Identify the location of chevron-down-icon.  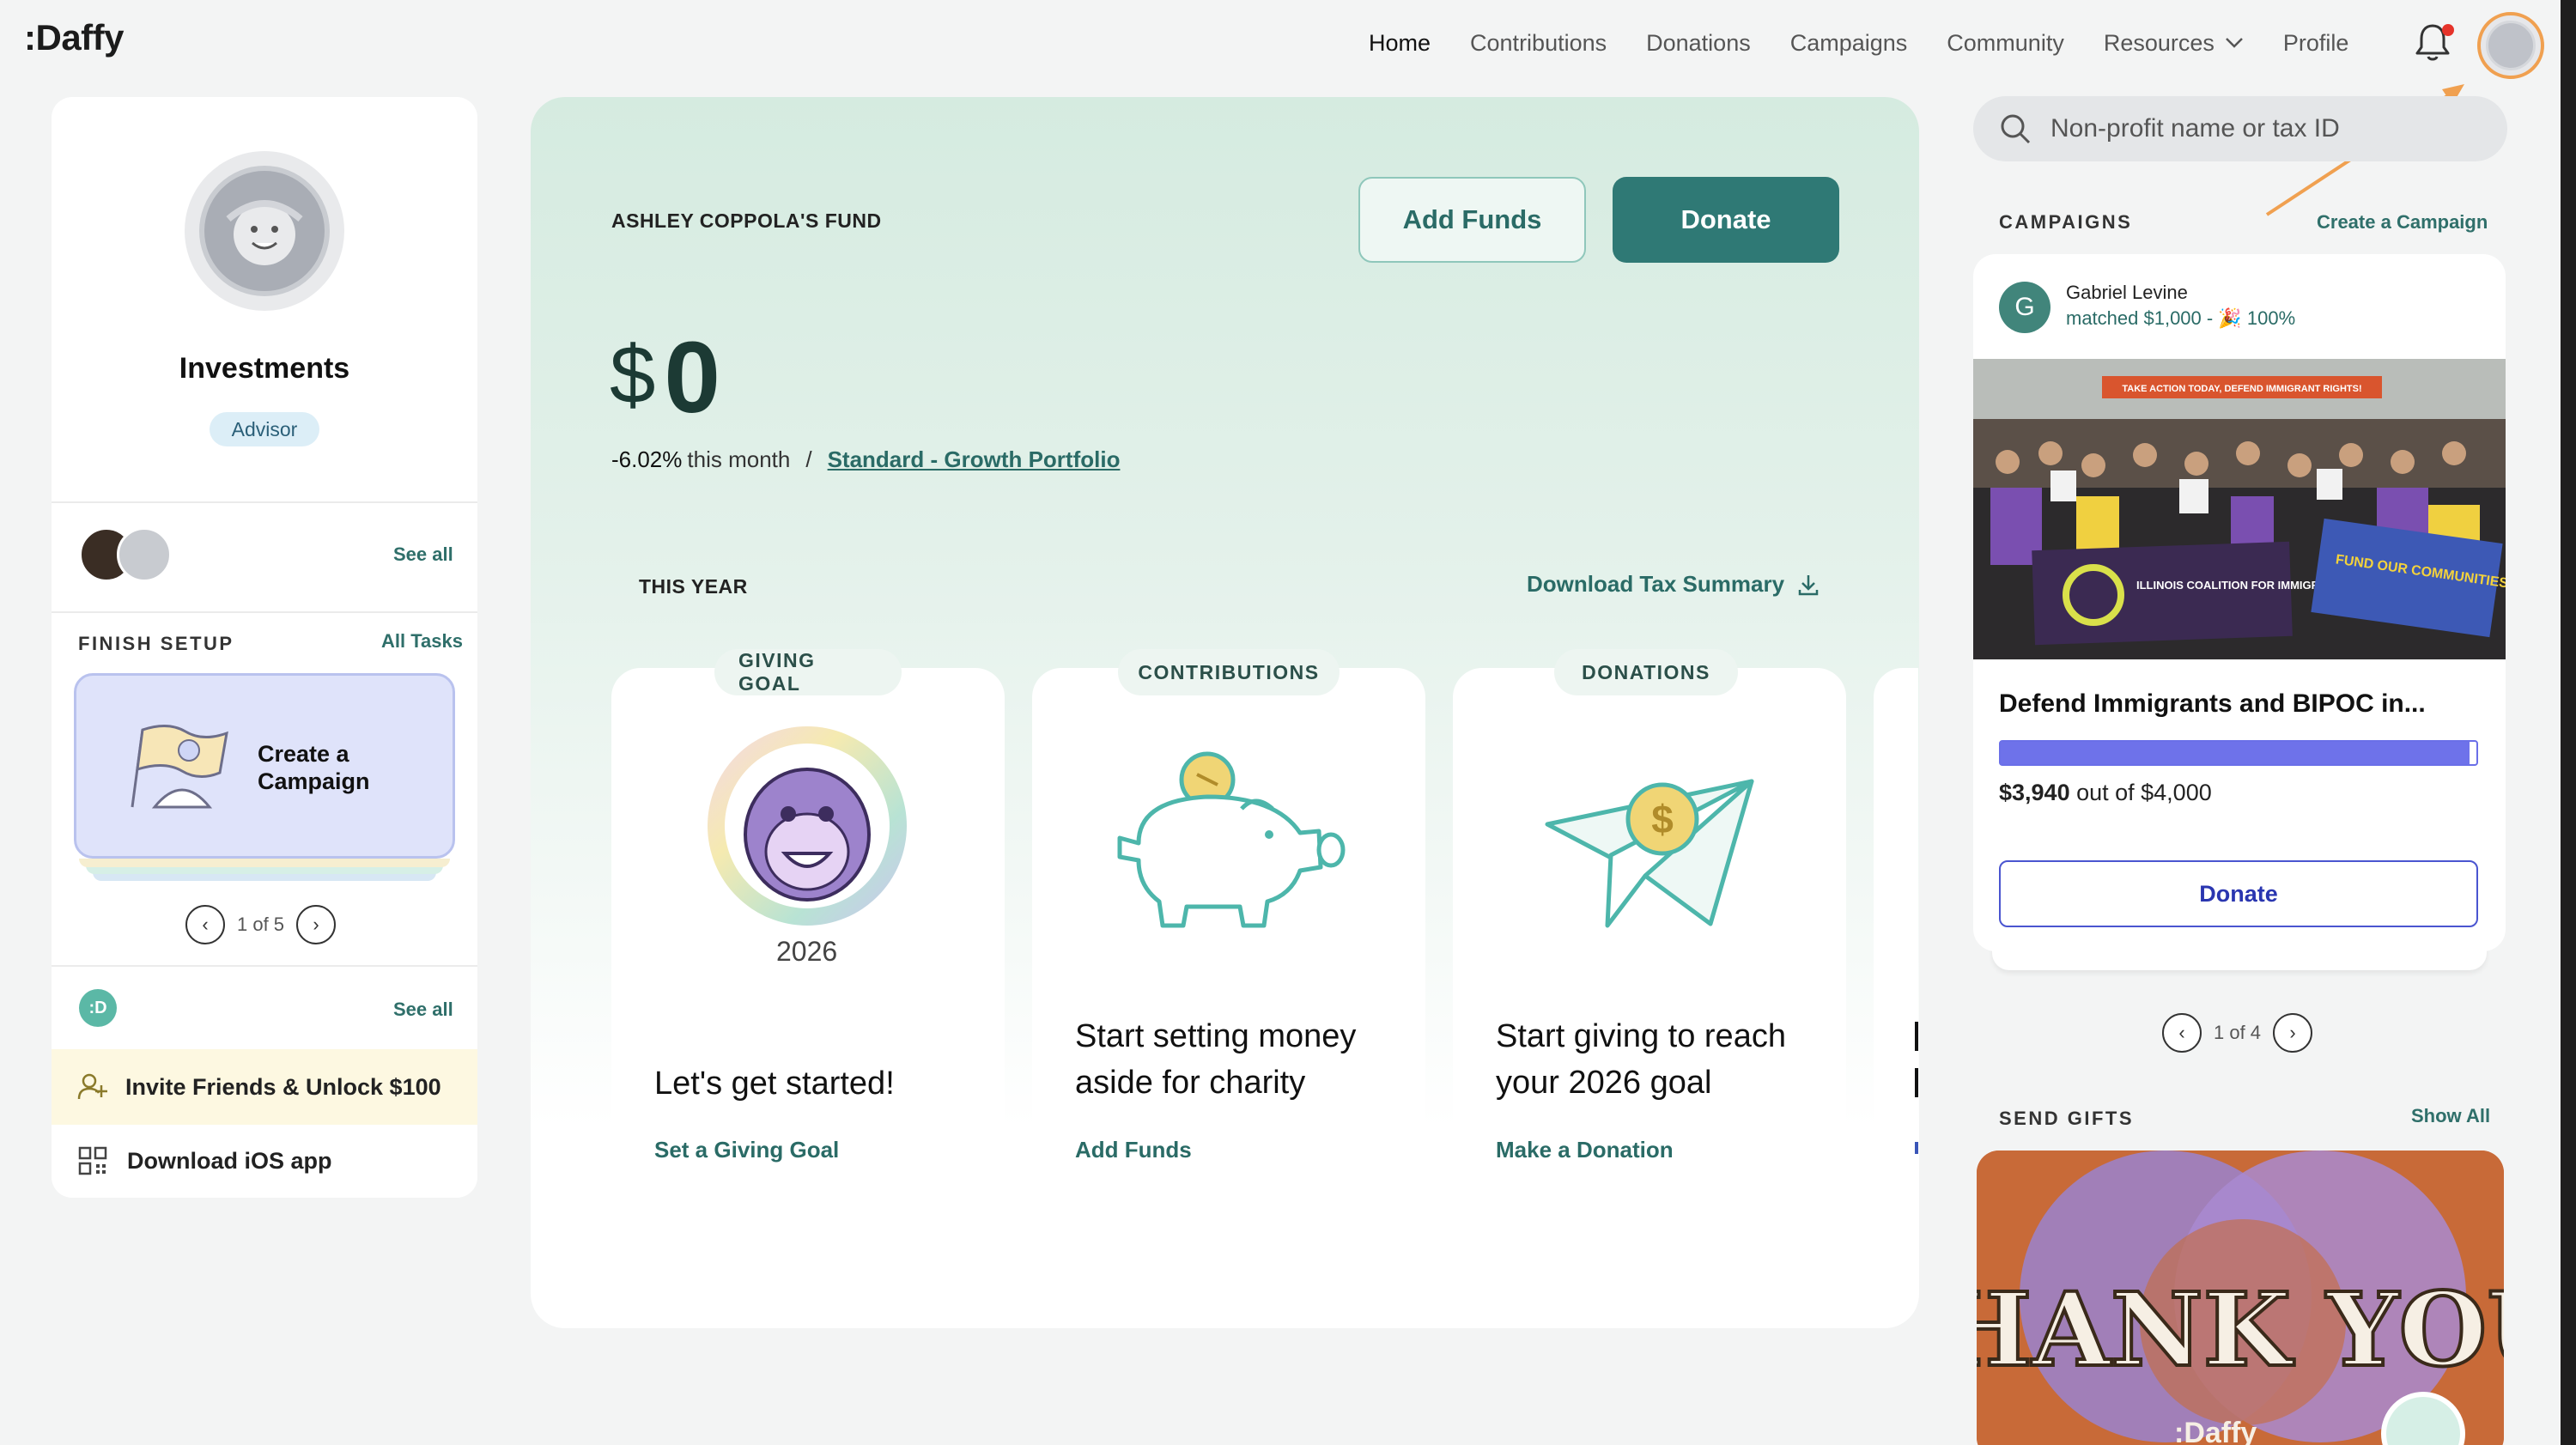
(2234, 43).